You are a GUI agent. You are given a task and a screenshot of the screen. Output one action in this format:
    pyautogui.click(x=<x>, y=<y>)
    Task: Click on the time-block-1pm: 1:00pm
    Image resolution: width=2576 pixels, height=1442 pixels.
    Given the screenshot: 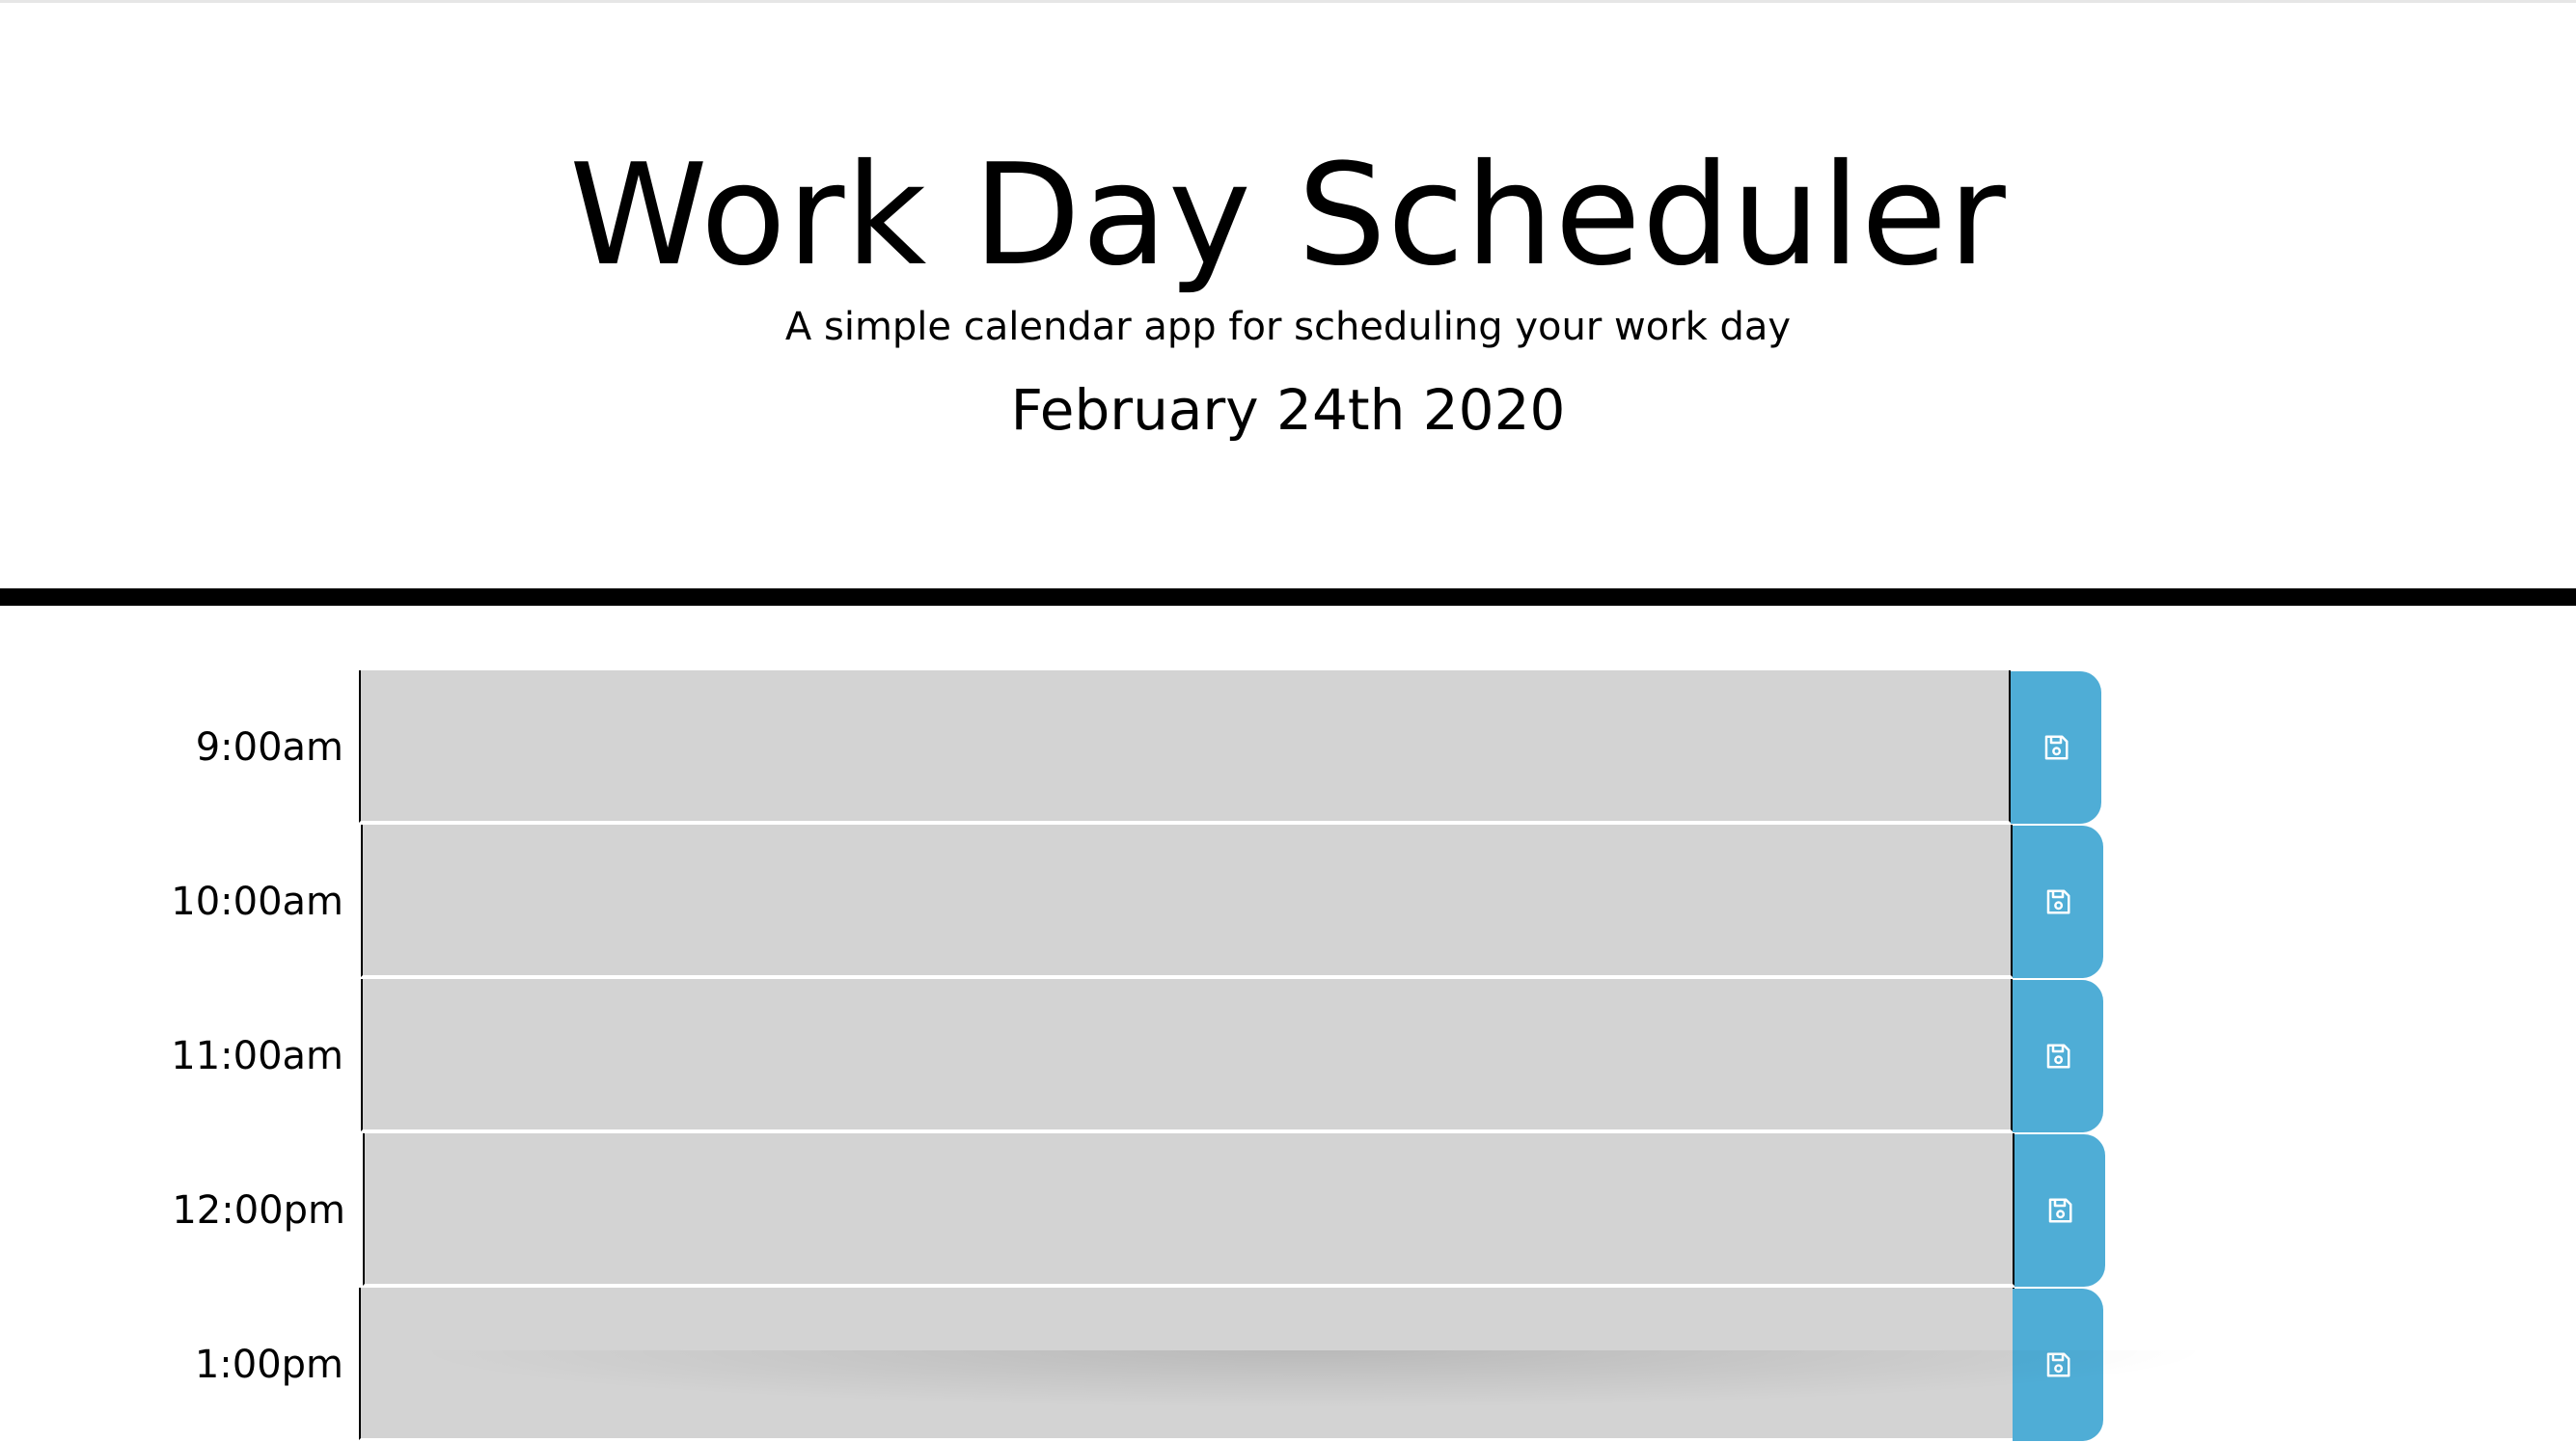 What is the action you would take?
    pyautogui.click(x=1288, y=1365)
    